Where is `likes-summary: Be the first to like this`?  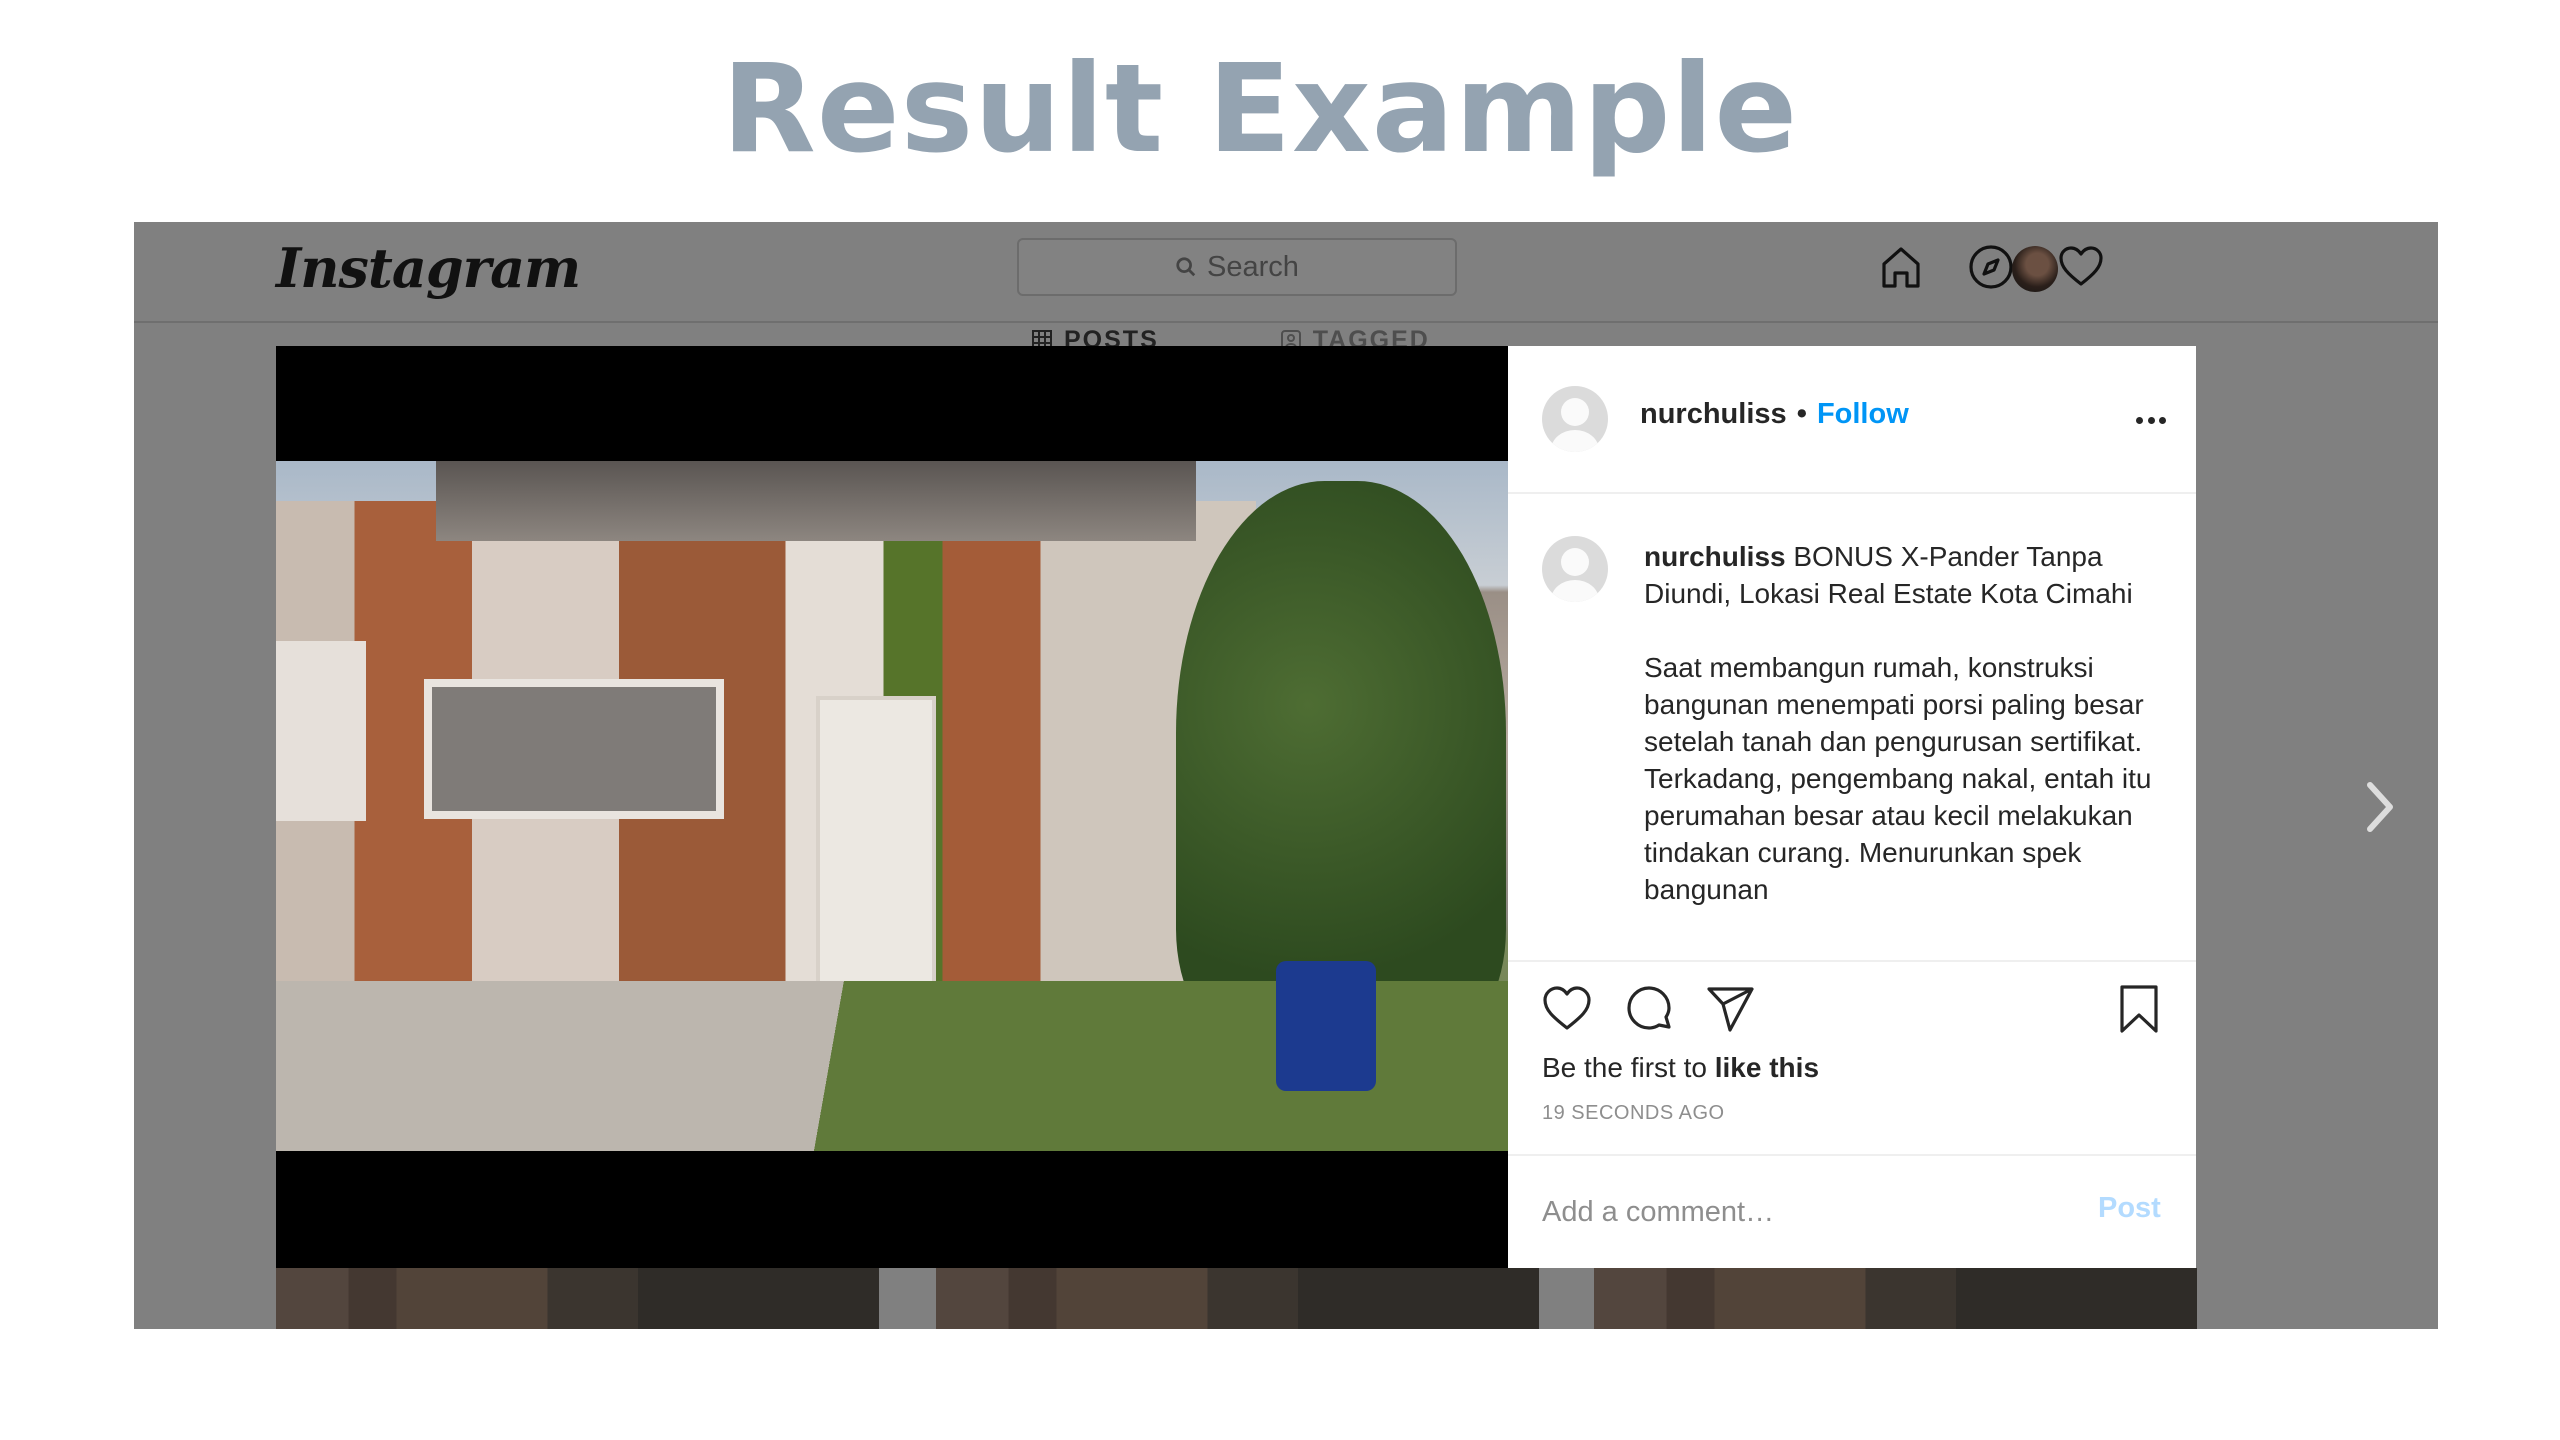 likes-summary: Be the first to like this is located at coordinates (1680, 1068).